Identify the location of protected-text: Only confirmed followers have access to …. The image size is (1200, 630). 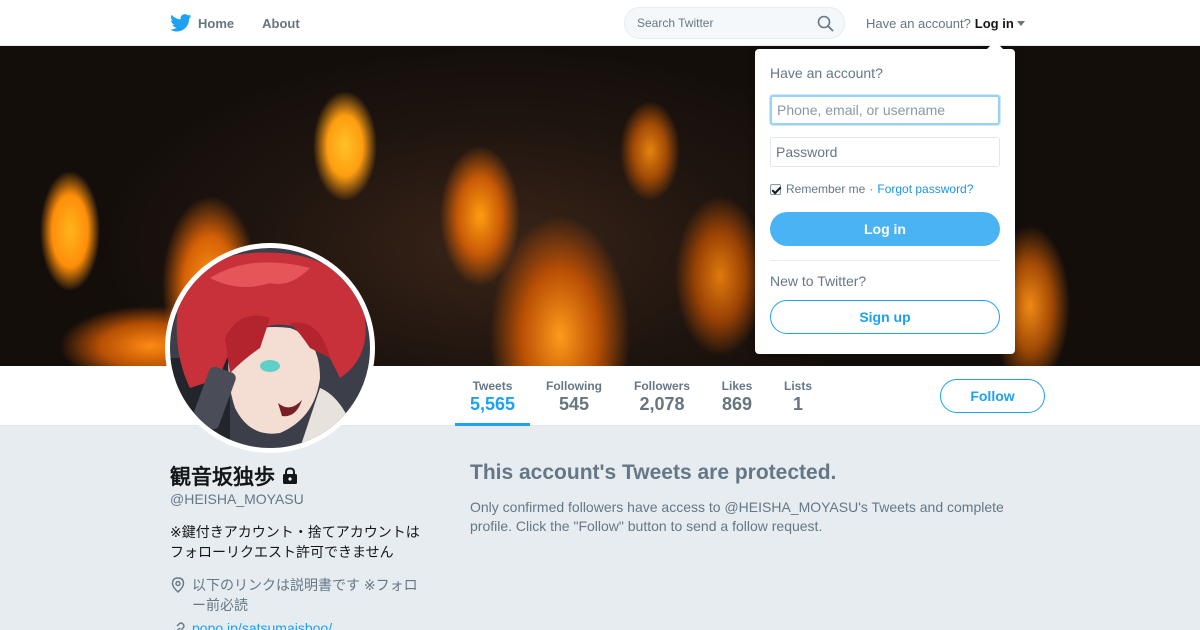
(737, 516).